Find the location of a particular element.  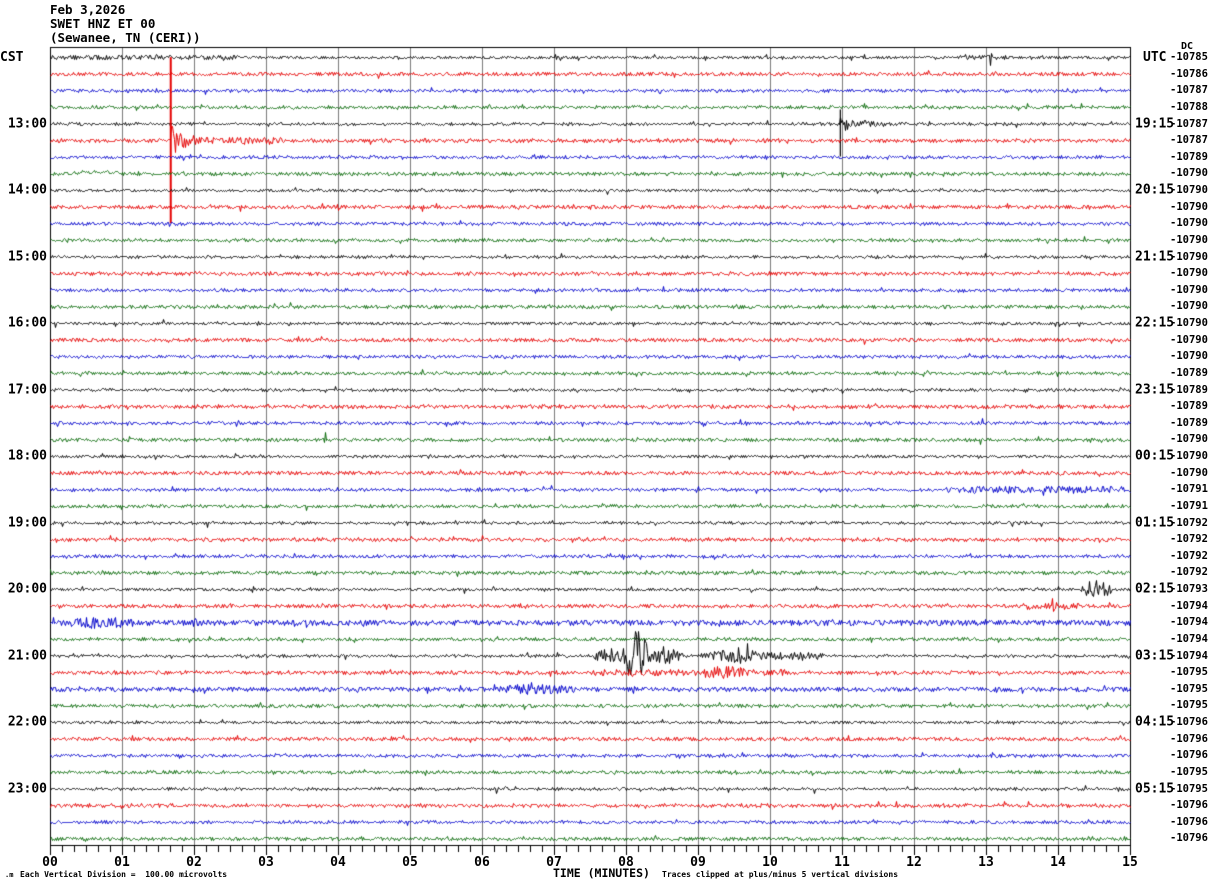

cst-hour-label: 22:00 is located at coordinates (27, 722).